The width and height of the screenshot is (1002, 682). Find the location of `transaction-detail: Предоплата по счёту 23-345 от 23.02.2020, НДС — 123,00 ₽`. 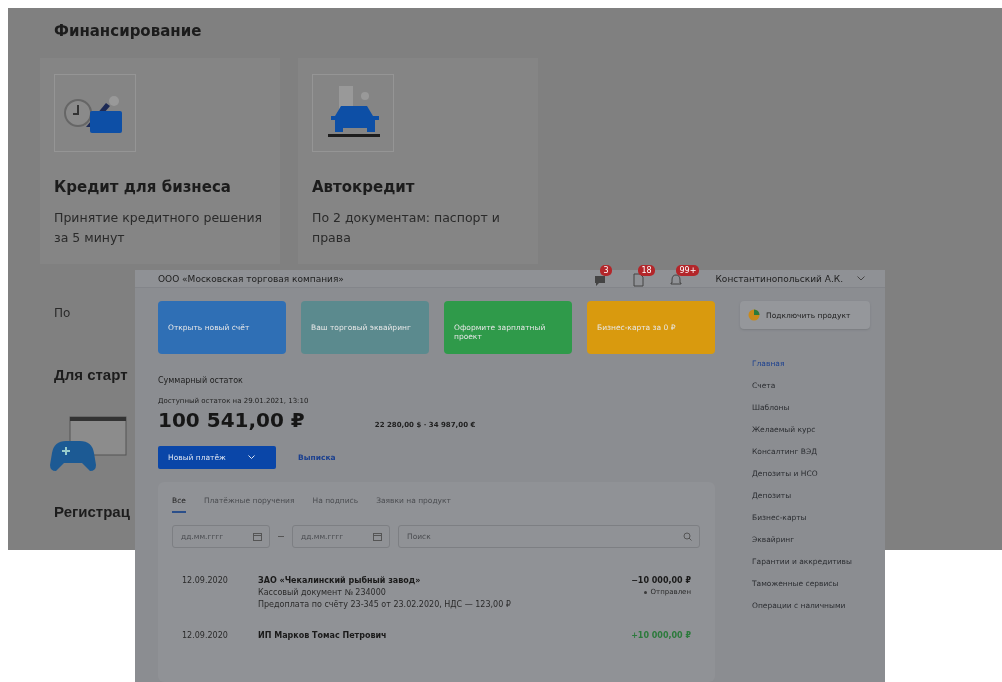

transaction-detail: Предоплата по счёту 23-345 от 23.02.2020, НДС — 123,00 ₽ is located at coordinates (385, 604).